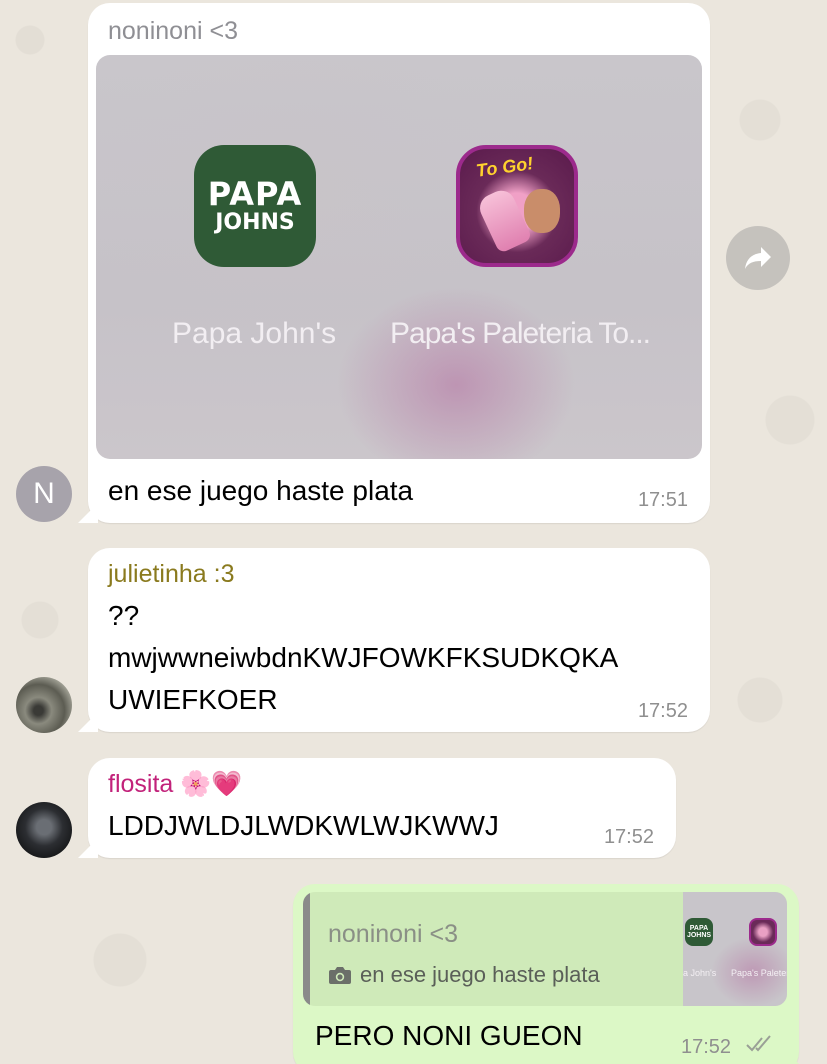  What do you see at coordinates (504, 220) in the screenshot?
I see `popsicle-shape` at bounding box center [504, 220].